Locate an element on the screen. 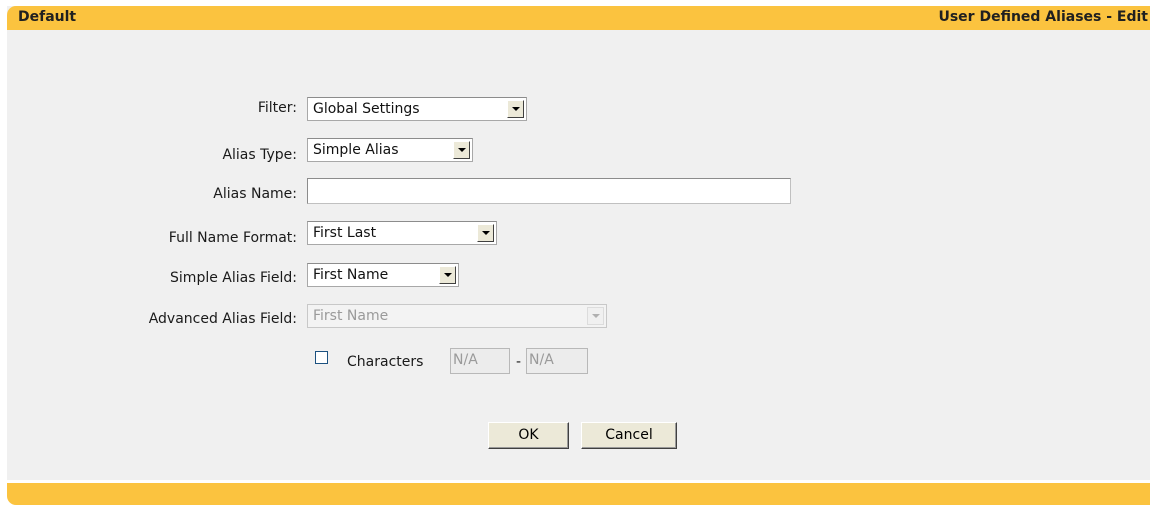 The width and height of the screenshot is (1150, 506). alias-type-select: Simple Alias is located at coordinates (390, 150).